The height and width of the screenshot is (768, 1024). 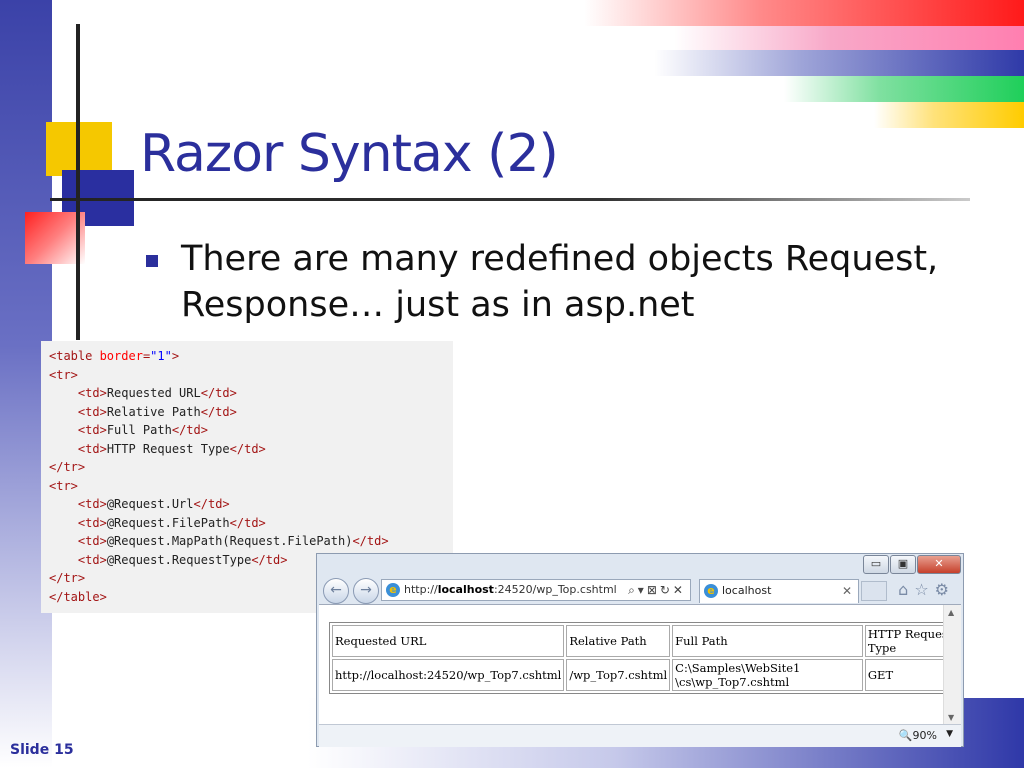 What do you see at coordinates (949, 115) in the screenshot?
I see `top-stripe-yellow` at bounding box center [949, 115].